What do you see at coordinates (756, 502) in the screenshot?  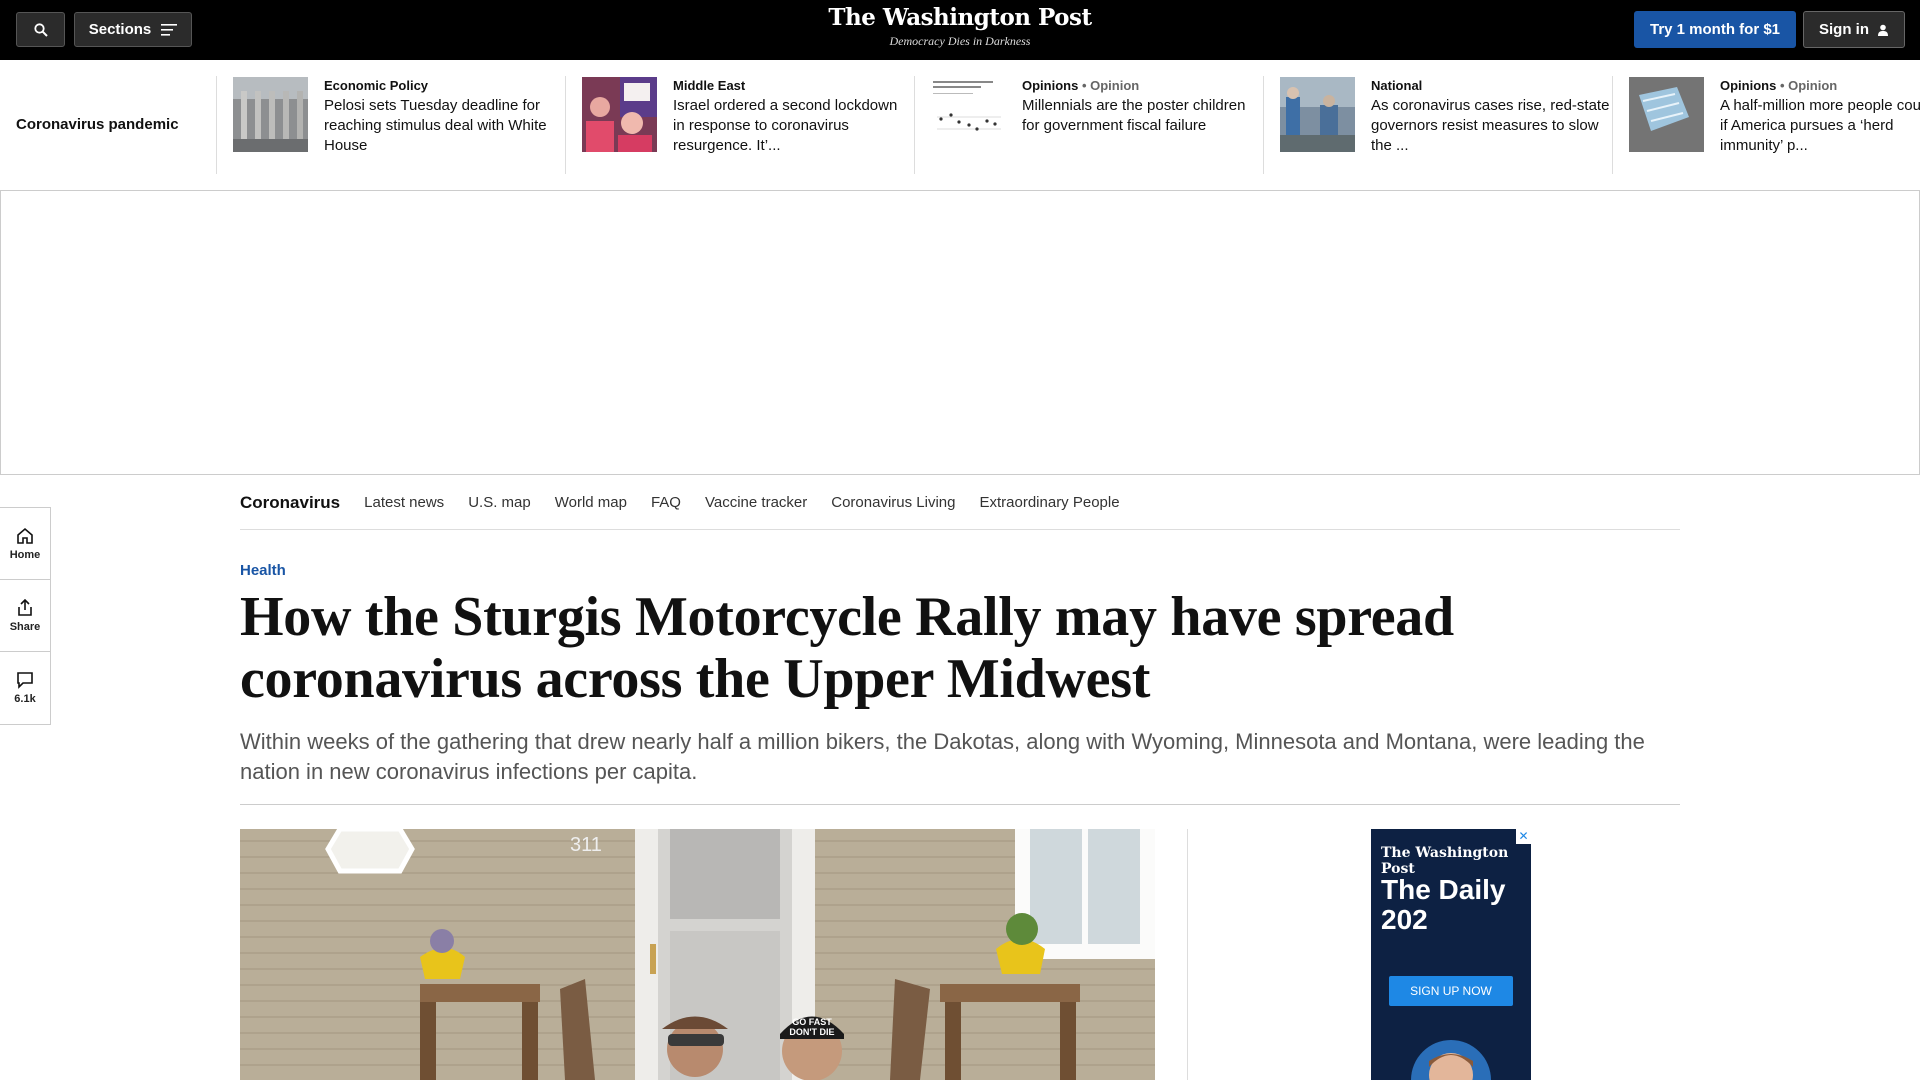 I see `section-nav-vaccine-tracker: Vaccine tracker` at bounding box center [756, 502].